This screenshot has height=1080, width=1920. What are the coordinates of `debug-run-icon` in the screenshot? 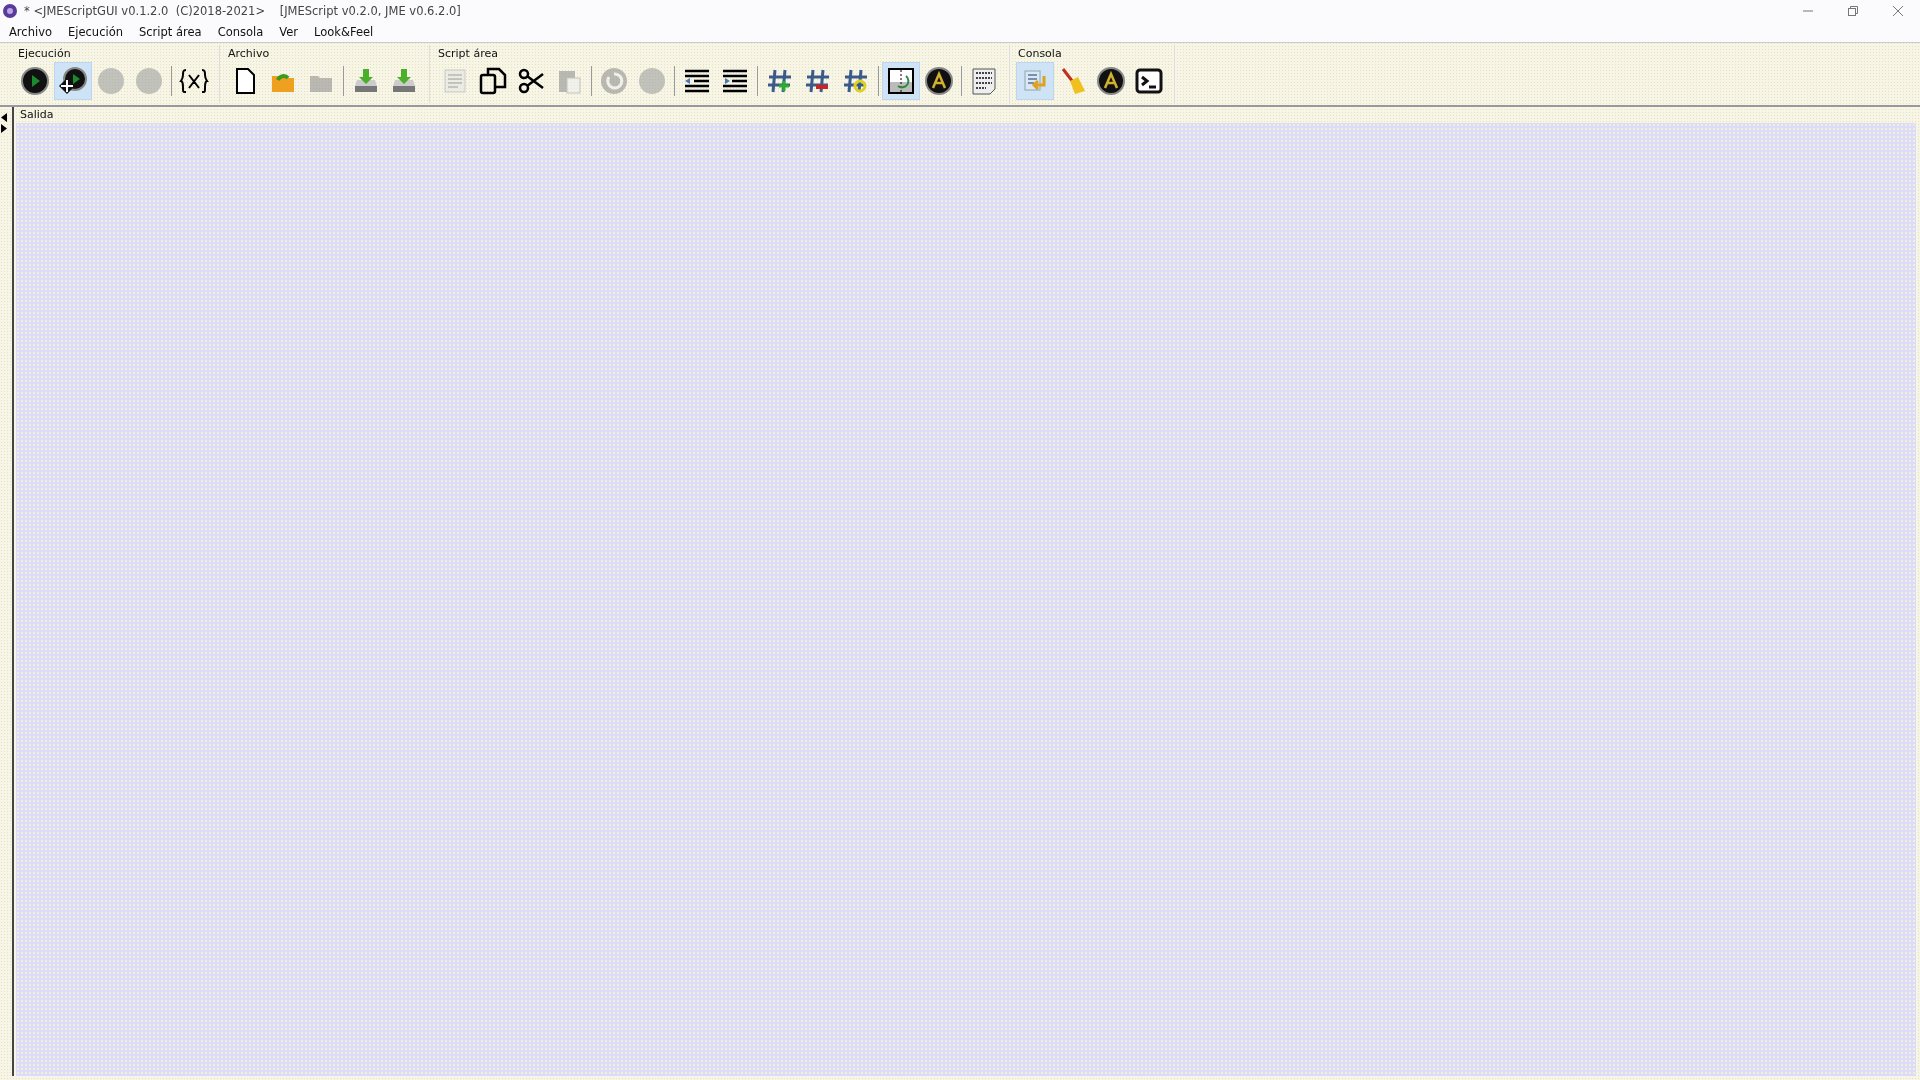 It's located at (73, 81).